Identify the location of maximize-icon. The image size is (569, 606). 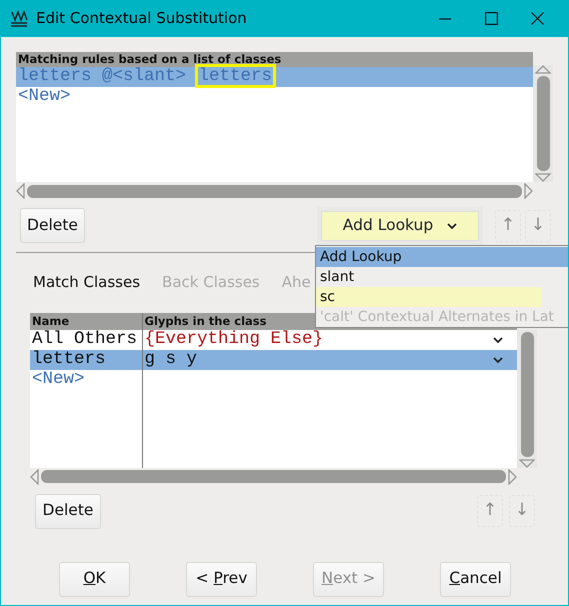
(491, 18).